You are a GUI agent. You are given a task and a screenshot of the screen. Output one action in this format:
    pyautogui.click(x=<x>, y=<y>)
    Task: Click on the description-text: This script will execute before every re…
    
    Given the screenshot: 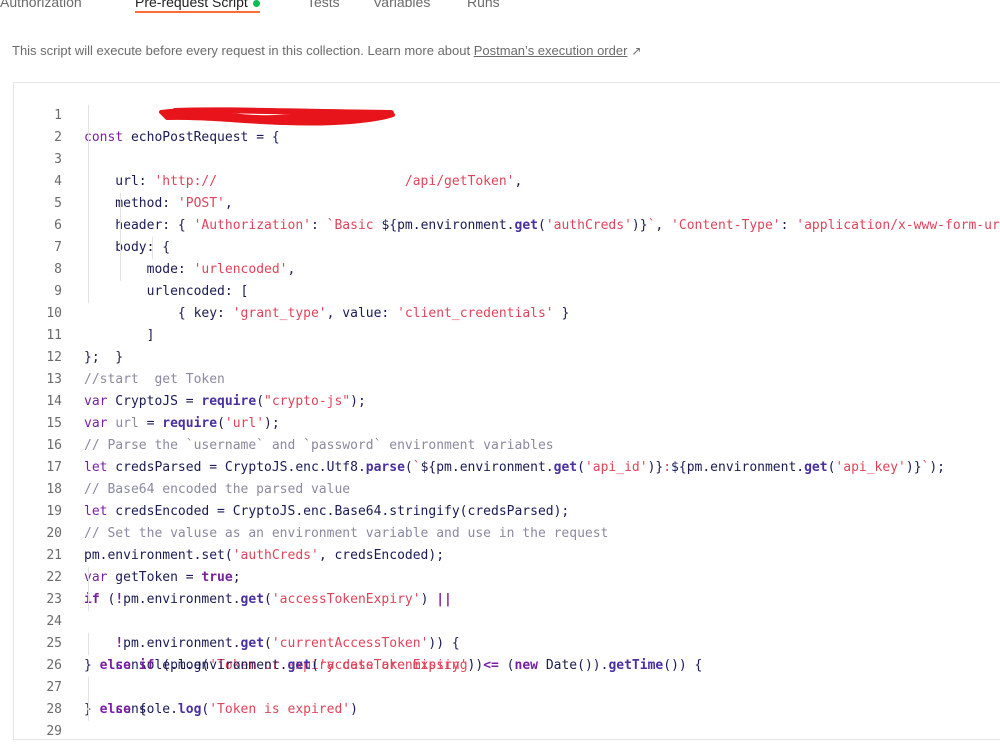 What is the action you would take?
    pyautogui.click(x=243, y=50)
    